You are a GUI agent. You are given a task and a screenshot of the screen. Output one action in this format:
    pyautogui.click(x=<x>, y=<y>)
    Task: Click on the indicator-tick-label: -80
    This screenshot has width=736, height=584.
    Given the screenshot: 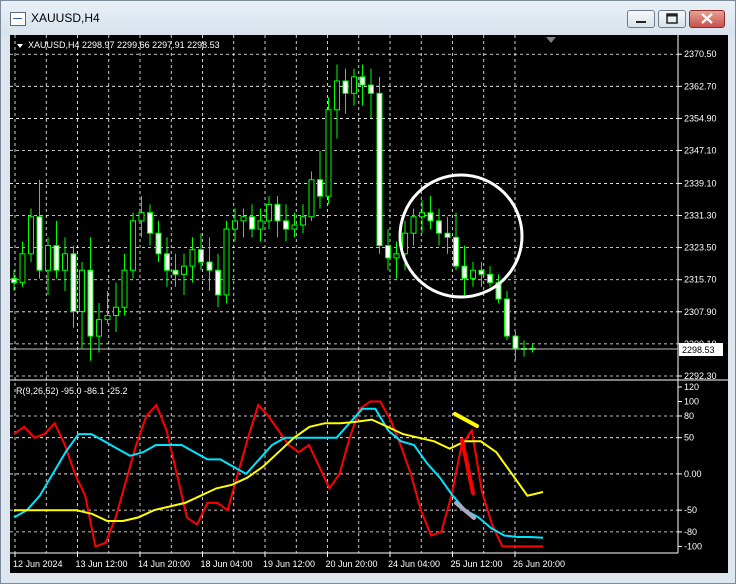 What is the action you would take?
    pyautogui.click(x=690, y=532)
    